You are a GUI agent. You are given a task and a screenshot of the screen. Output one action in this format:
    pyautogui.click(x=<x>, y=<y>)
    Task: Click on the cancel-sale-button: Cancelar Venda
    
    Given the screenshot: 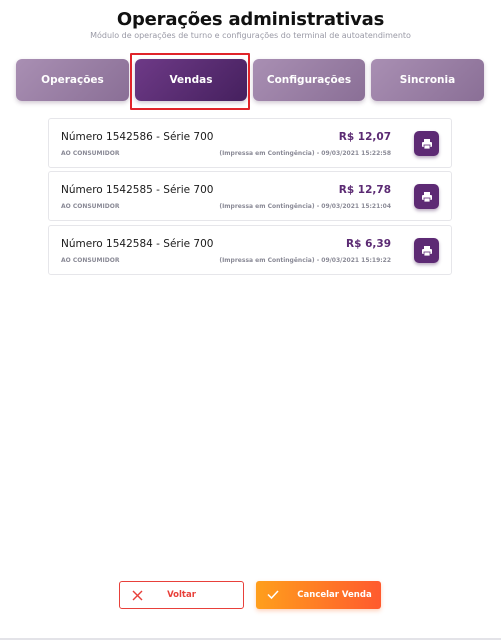 What is the action you would take?
    pyautogui.click(x=318, y=595)
    